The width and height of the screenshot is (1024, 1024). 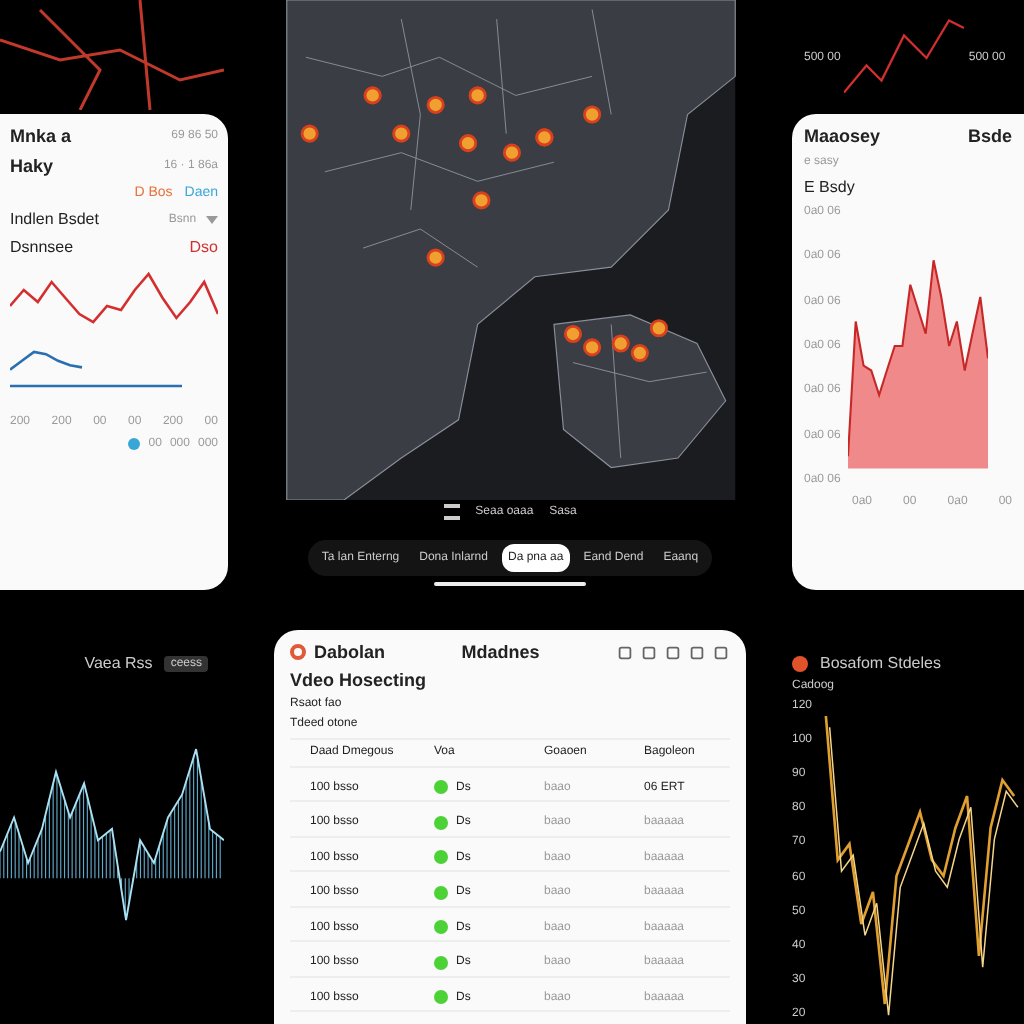 What do you see at coordinates (842, 136) in the screenshot?
I see `card-title: Maaosey` at bounding box center [842, 136].